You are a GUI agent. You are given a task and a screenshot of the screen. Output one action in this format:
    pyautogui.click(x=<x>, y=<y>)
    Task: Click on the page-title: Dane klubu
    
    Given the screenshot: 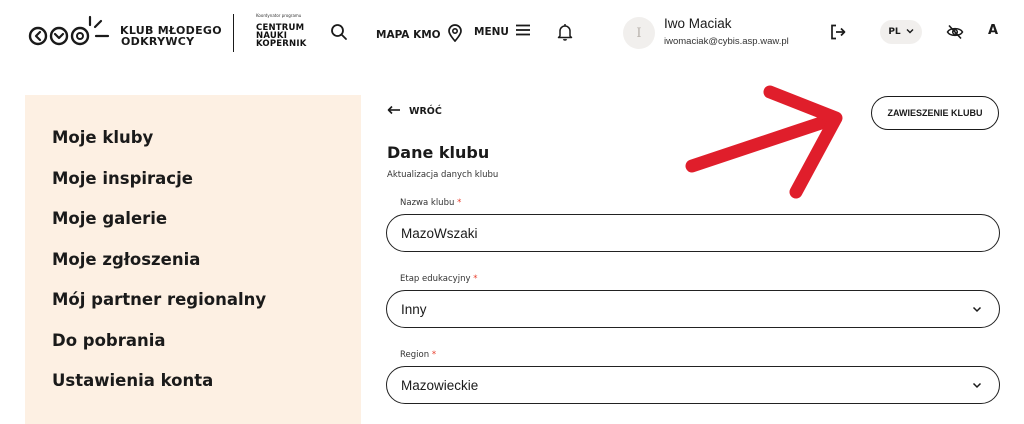 What is the action you would take?
    pyautogui.click(x=438, y=152)
    